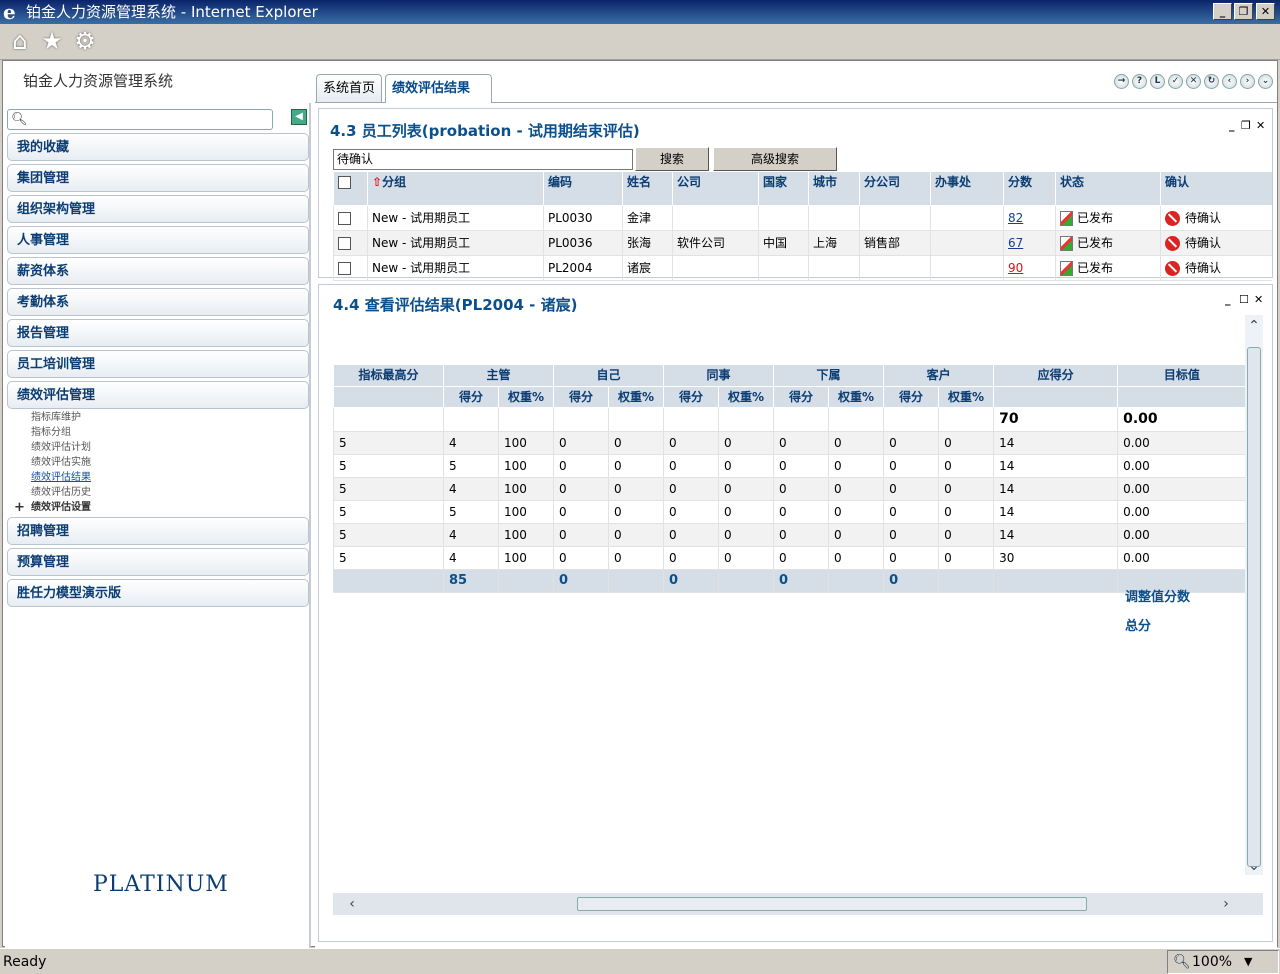 Image resolution: width=1280 pixels, height=974 pixels. Describe the element at coordinates (20, 41) in the screenshot. I see `home-icon: ⌂` at that location.